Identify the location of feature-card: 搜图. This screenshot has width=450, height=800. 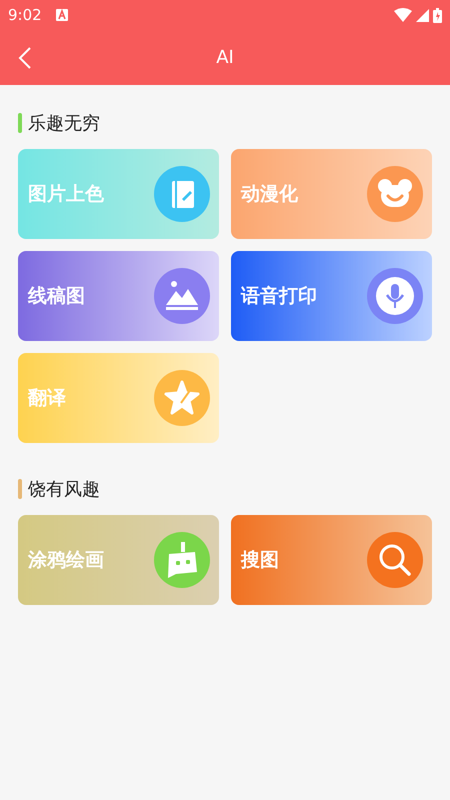
(331, 560).